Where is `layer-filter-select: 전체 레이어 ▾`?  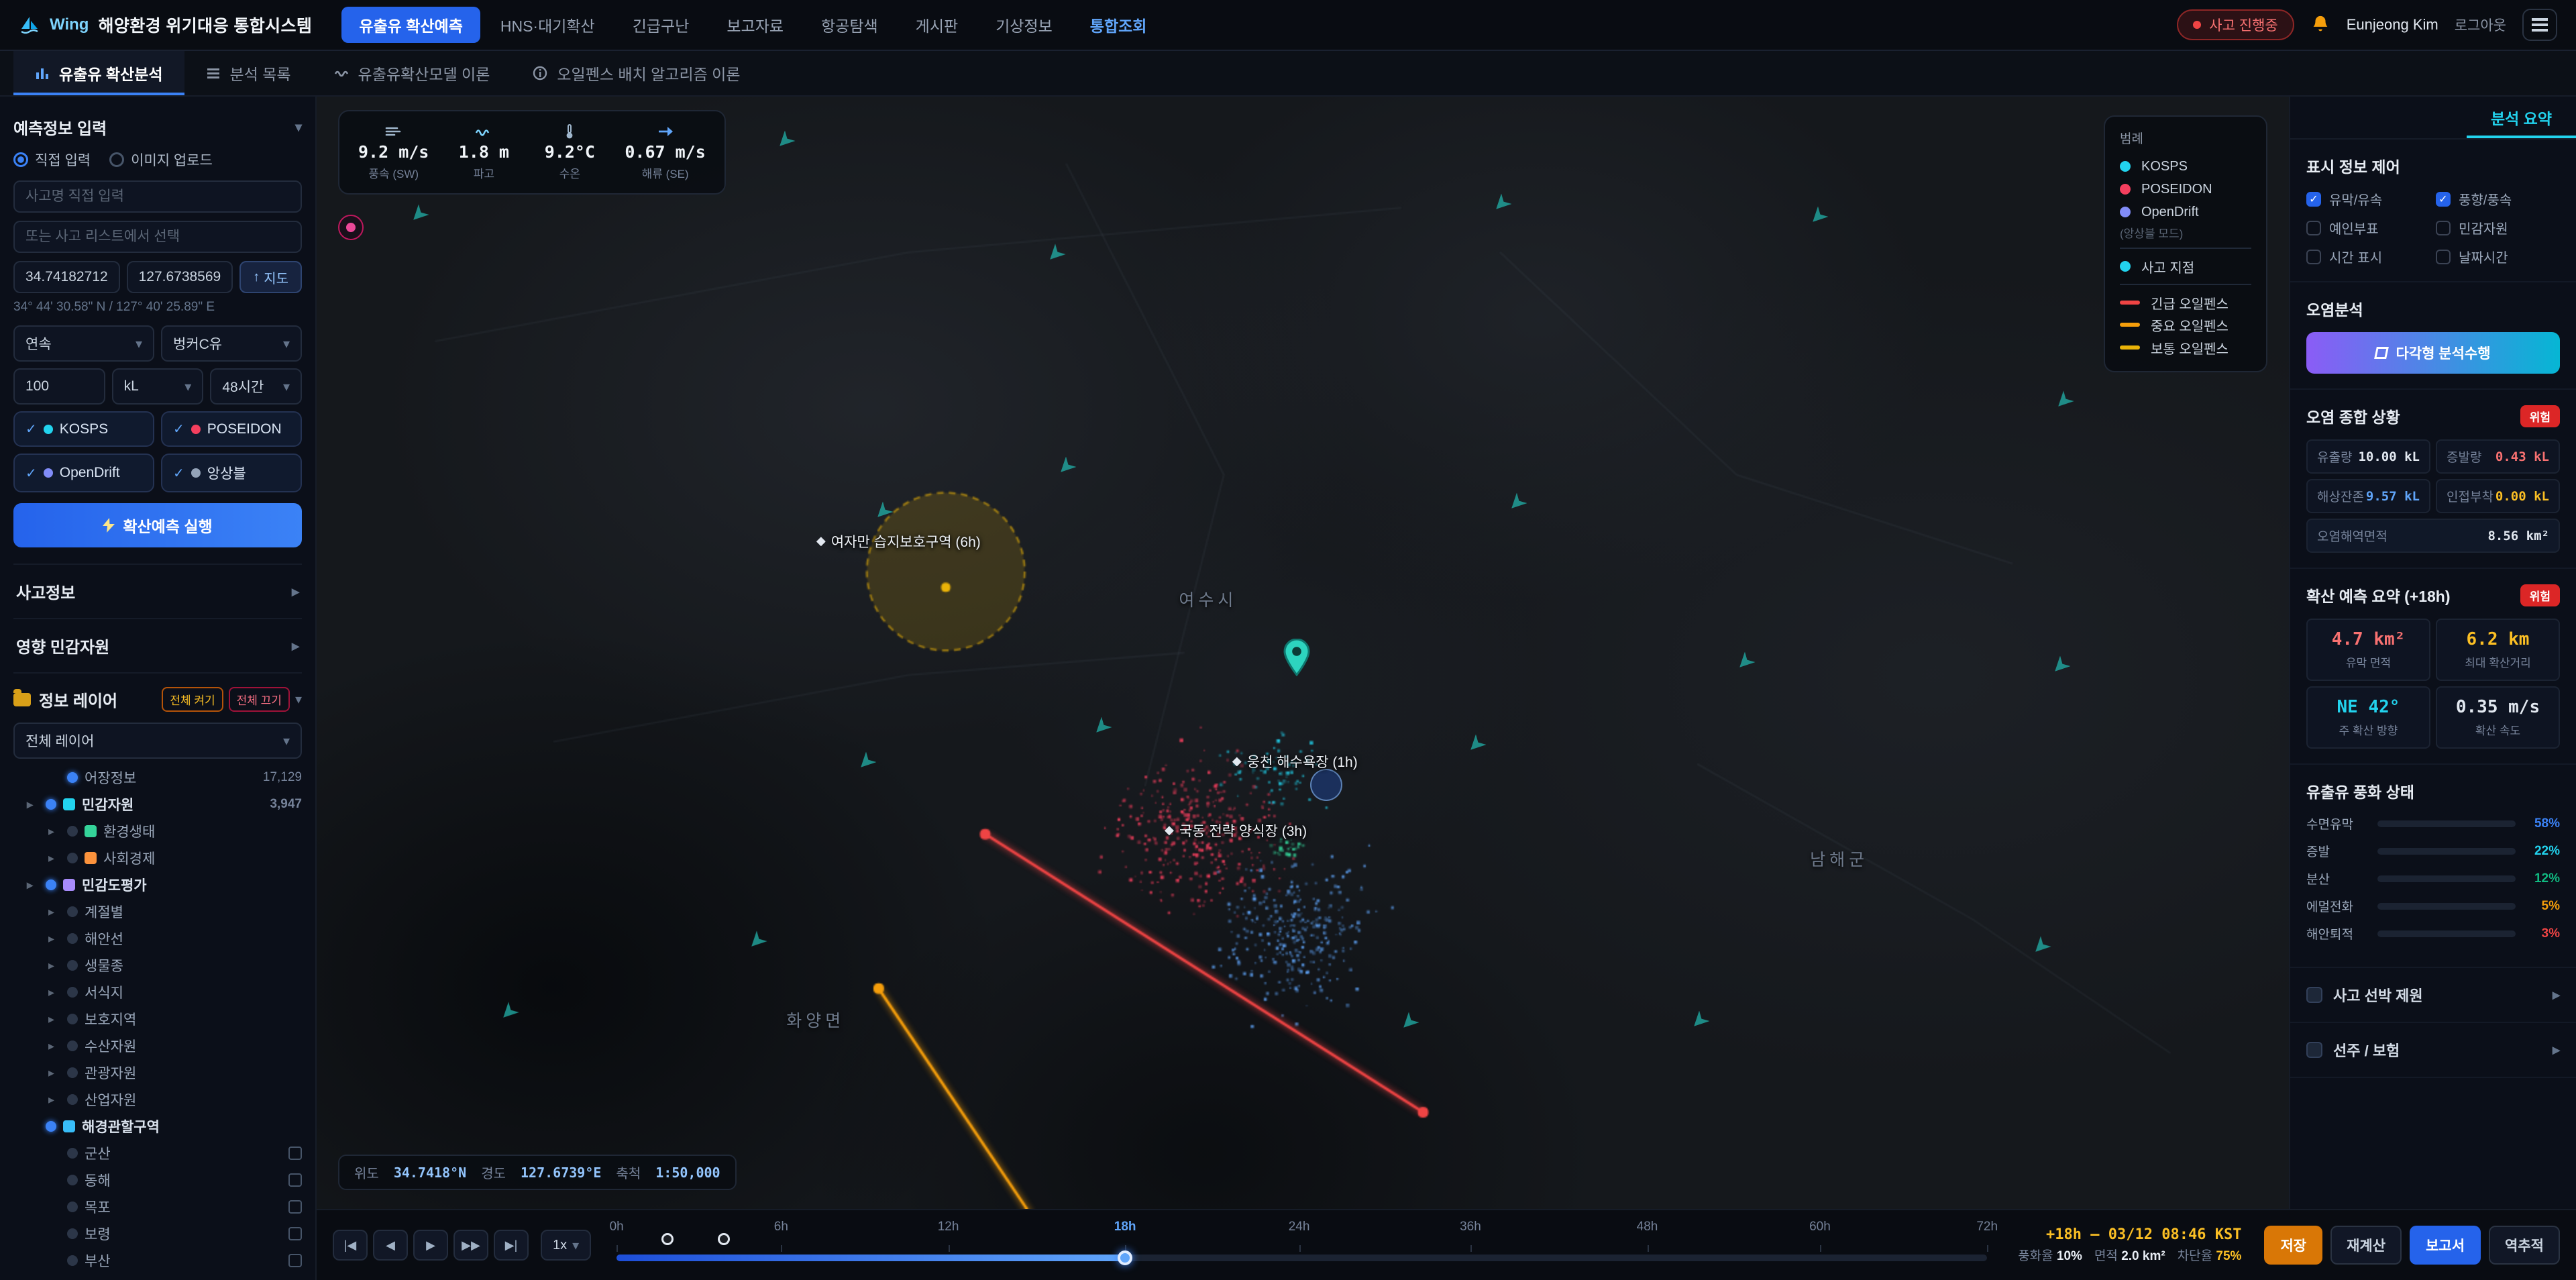 layer-filter-select: 전체 레이어 ▾ is located at coordinates (157, 741).